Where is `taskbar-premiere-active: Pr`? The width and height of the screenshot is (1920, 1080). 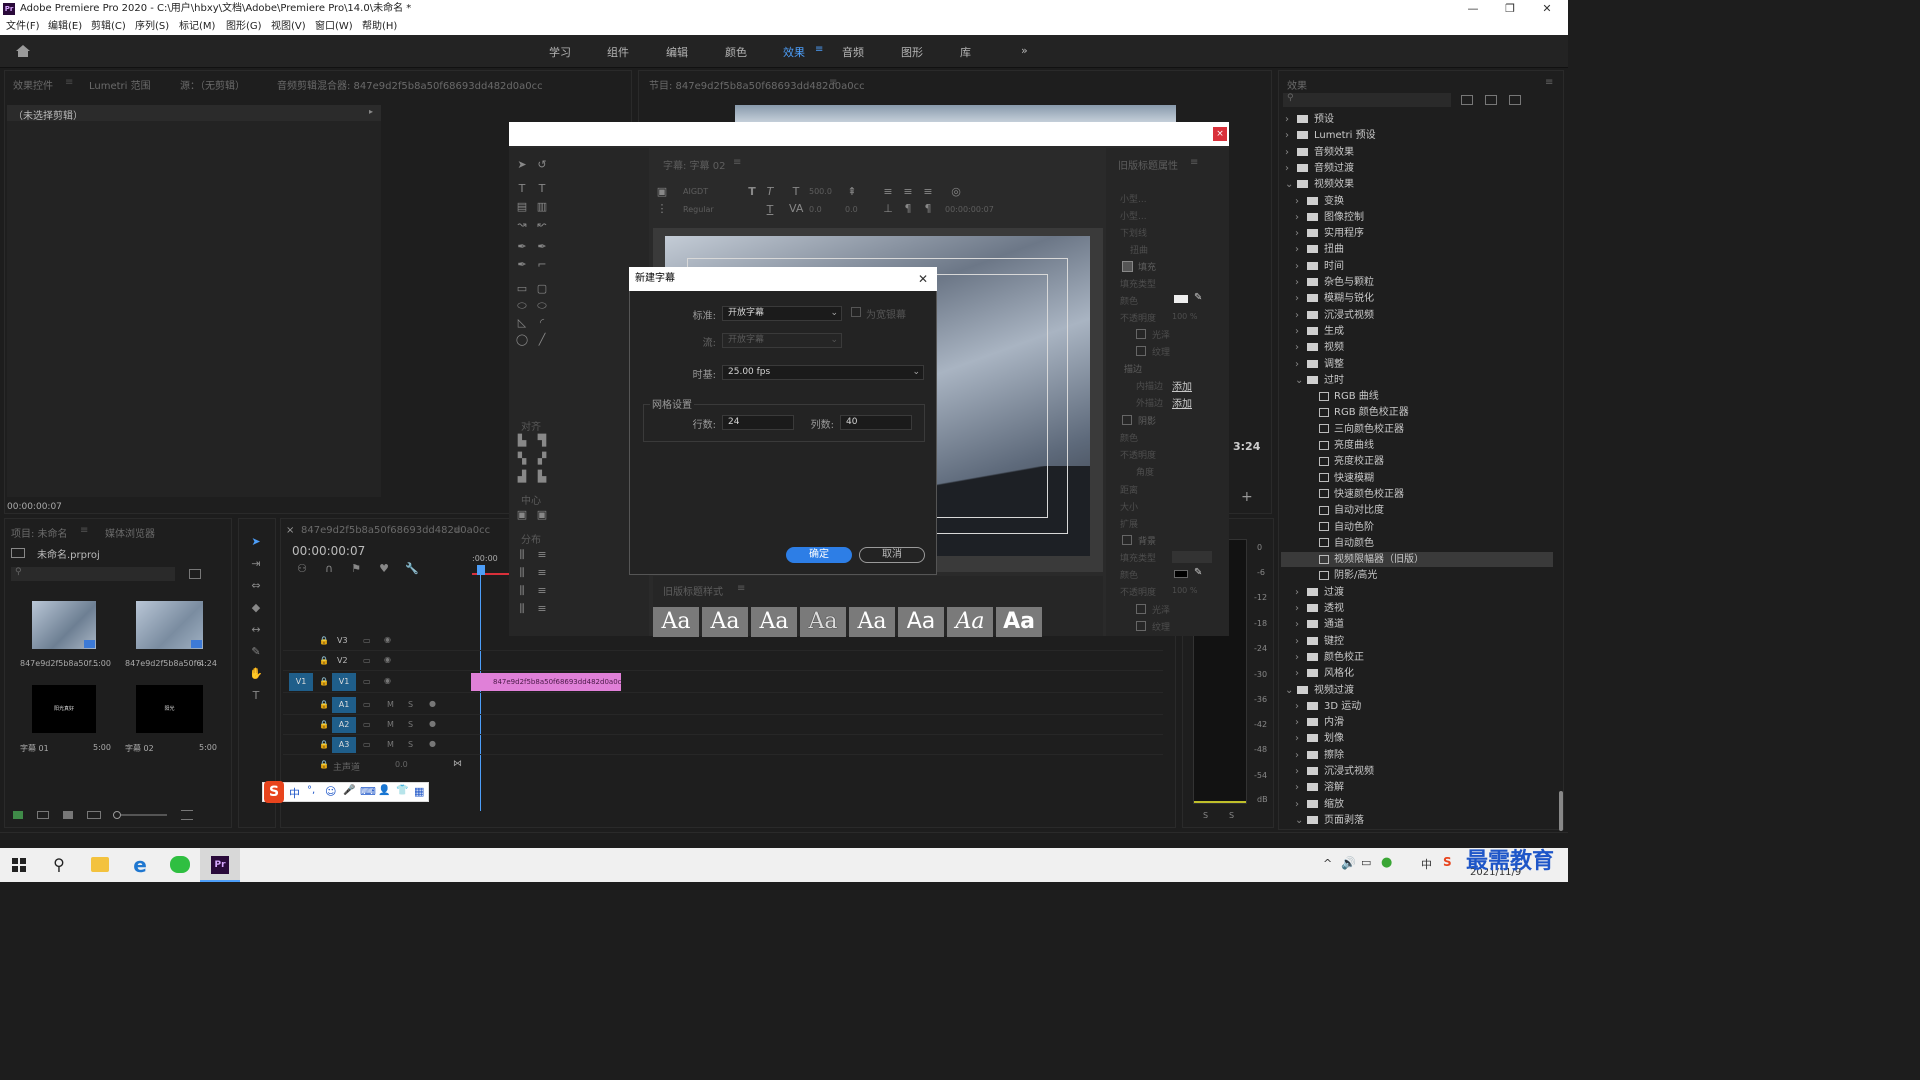
taskbar-premiere-active: Pr is located at coordinates (220, 865).